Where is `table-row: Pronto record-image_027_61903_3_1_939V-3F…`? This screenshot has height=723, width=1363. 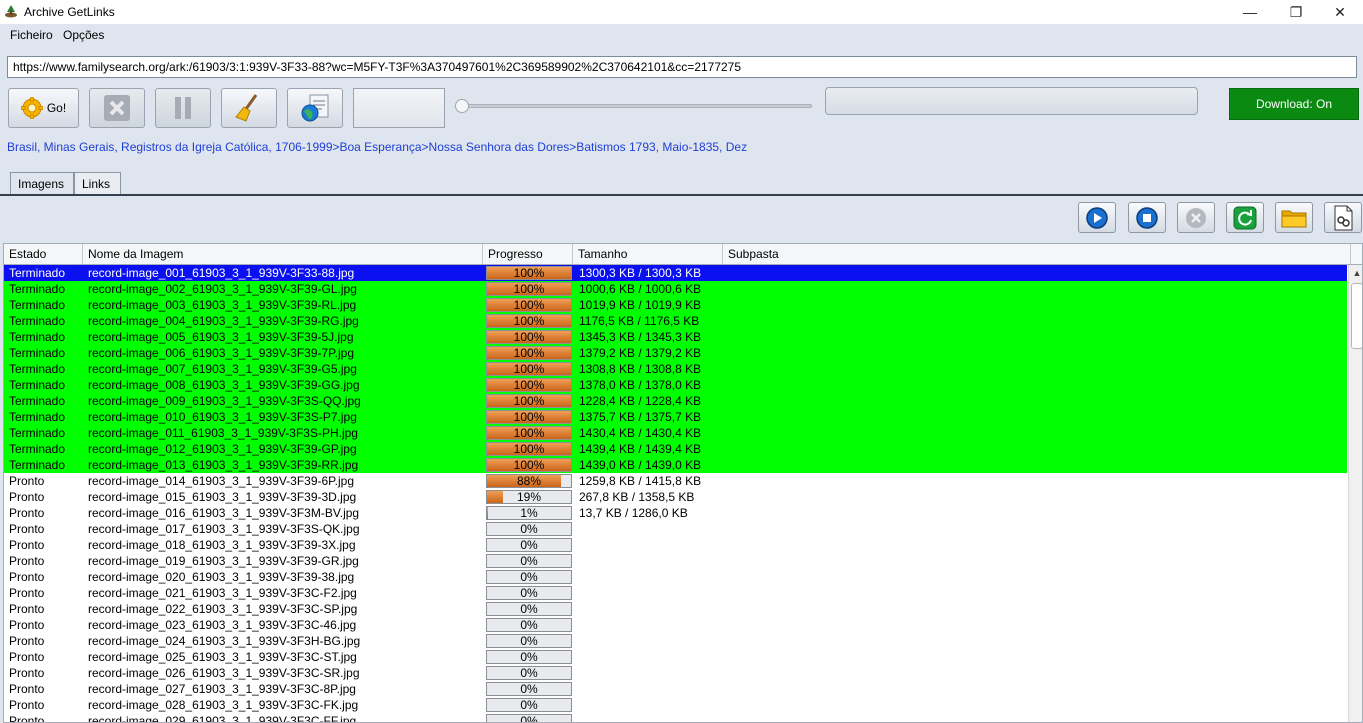
table-row: Pronto record-image_027_61903_3_1_939V-3F… is located at coordinates (675, 689).